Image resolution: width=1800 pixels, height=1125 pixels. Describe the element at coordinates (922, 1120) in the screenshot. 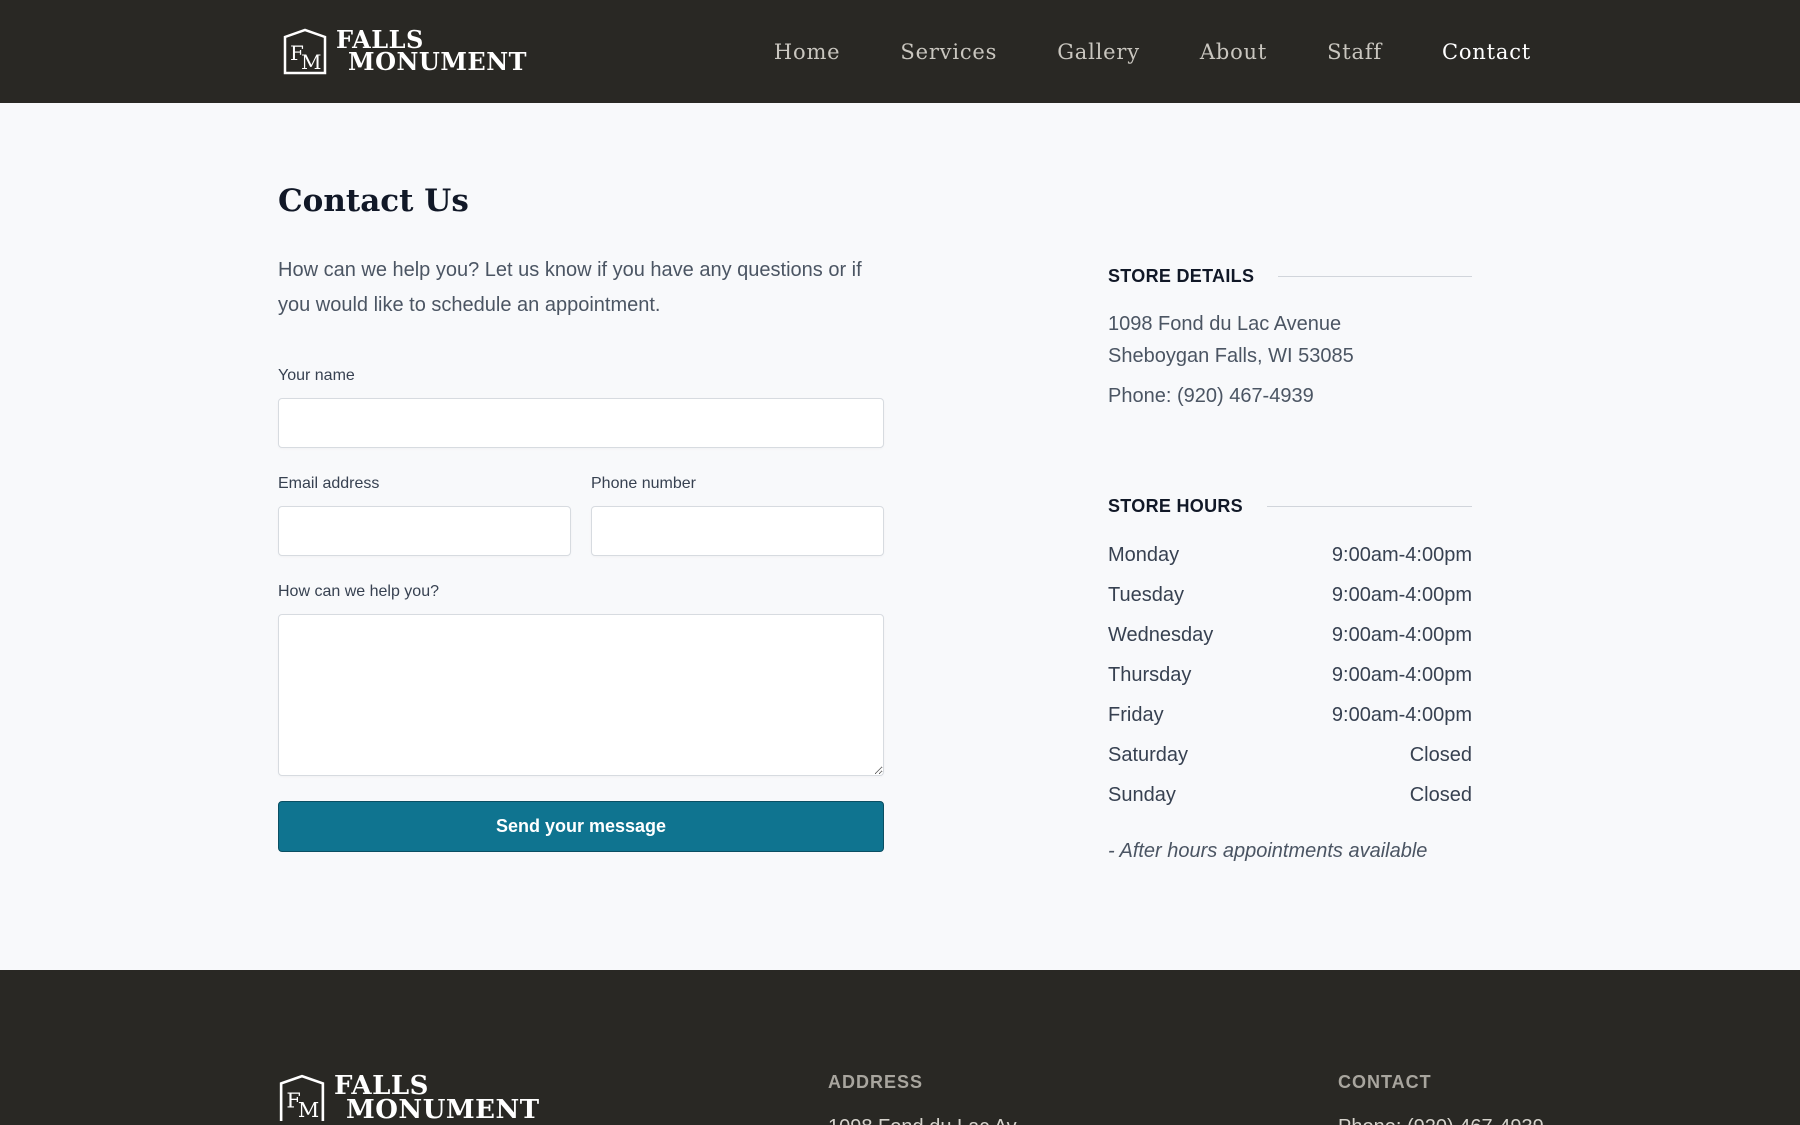

I see `footer-address-text: 1098 Fond du Lac Av` at that location.